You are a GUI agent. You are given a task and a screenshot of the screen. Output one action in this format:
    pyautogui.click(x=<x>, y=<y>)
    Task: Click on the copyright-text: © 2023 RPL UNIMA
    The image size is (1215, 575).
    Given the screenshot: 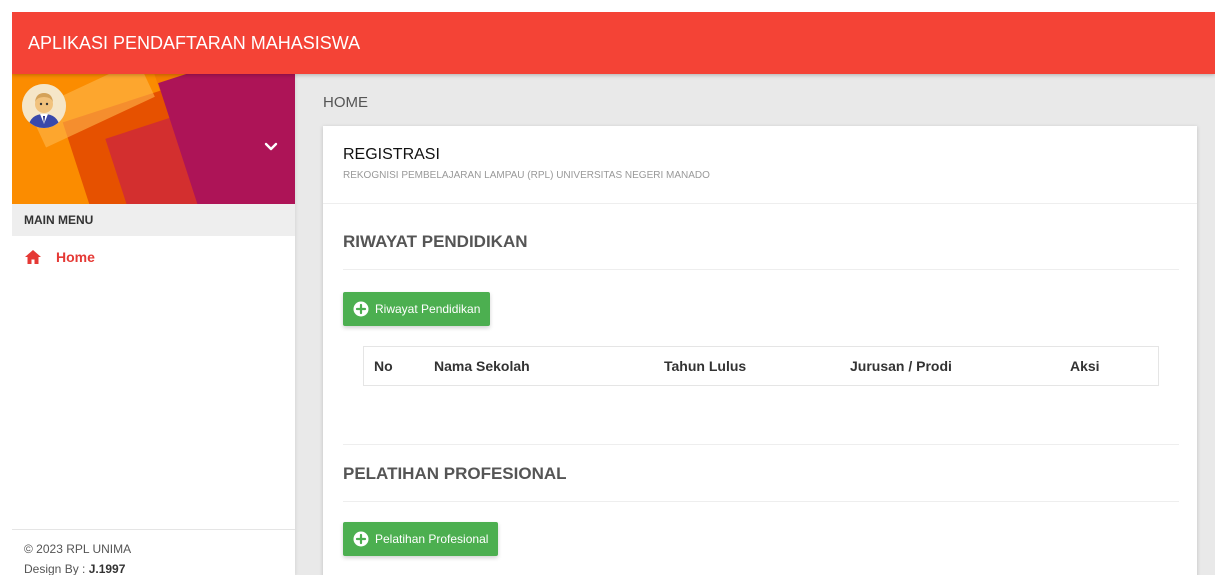 What is the action you would take?
    pyautogui.click(x=78, y=549)
    